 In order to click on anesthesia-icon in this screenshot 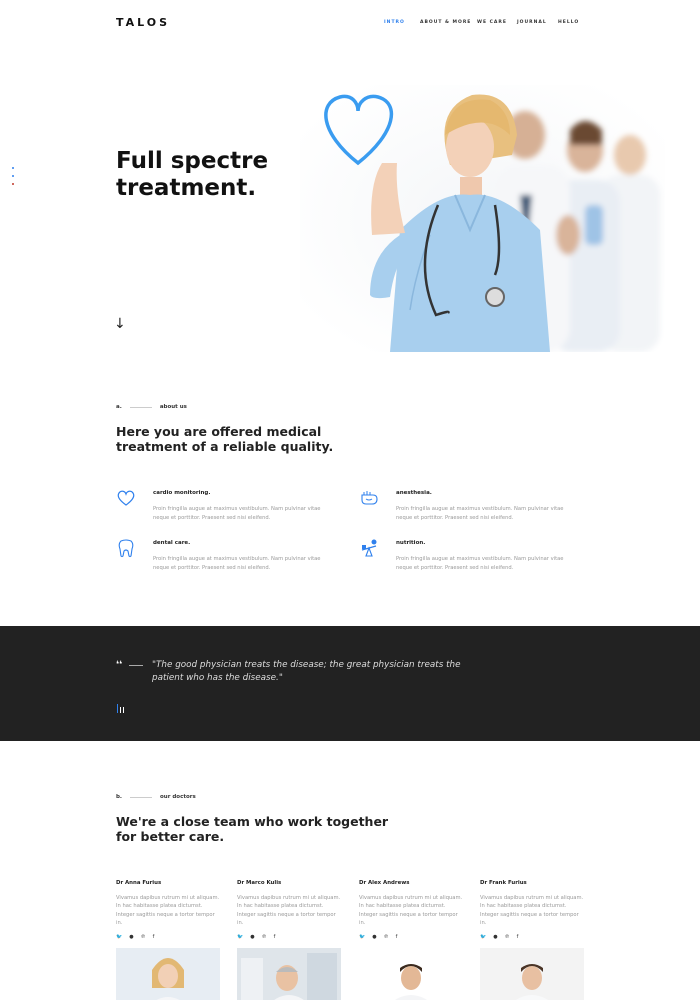, I will do `click(369, 498)`.